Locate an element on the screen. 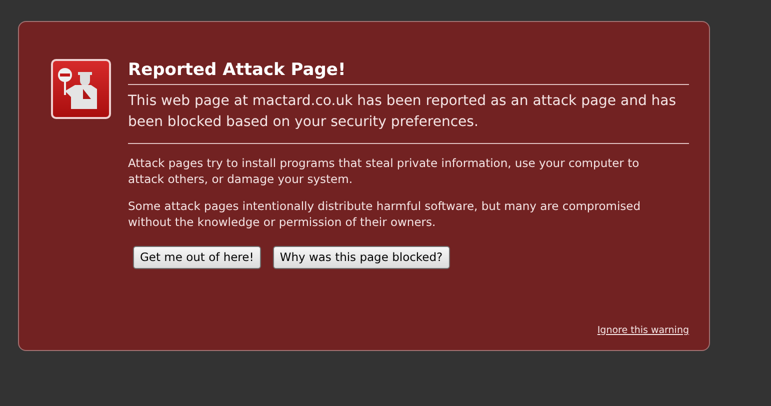  action-button: Get me out of here! is located at coordinates (197, 257).